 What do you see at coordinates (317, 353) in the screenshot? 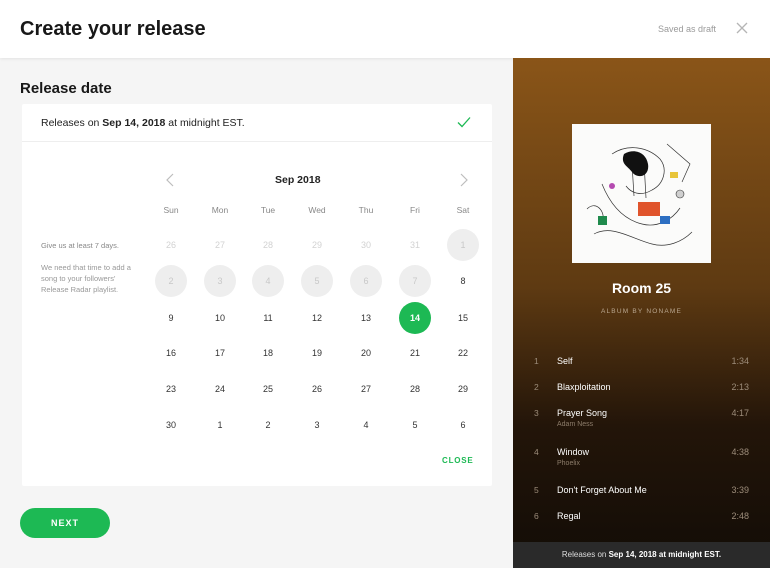
I see `calendar-day: 19` at bounding box center [317, 353].